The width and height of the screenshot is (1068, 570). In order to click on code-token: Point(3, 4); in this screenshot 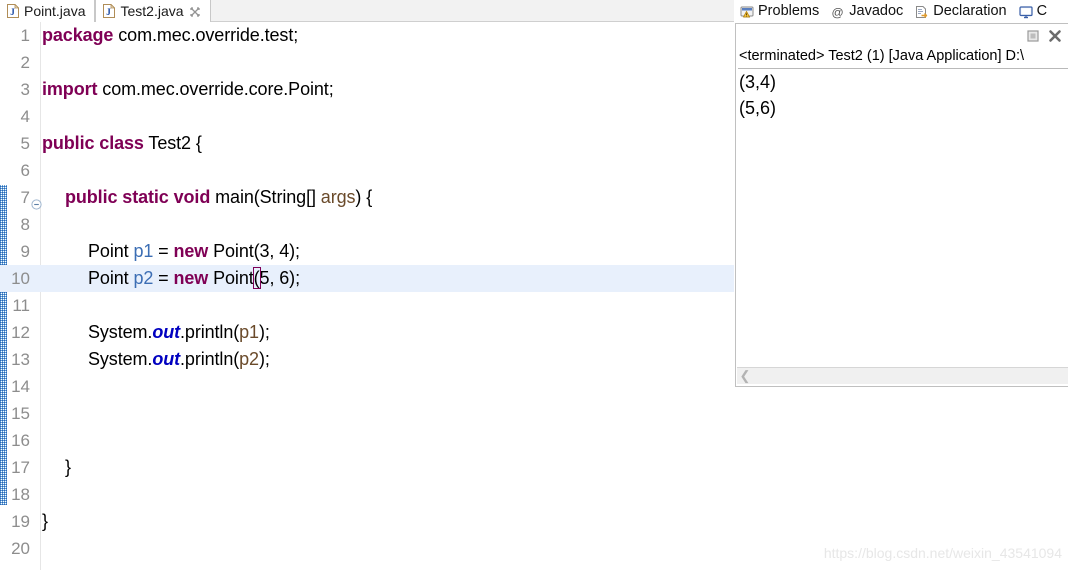, I will do `click(254, 251)`.